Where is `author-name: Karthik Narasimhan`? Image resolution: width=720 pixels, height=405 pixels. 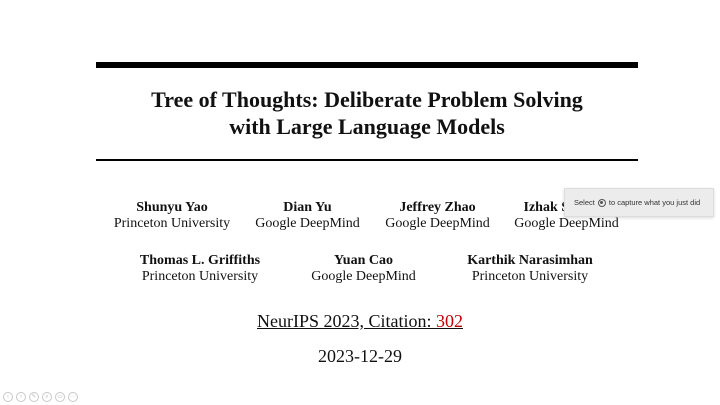
author-name: Karthik Narasimhan is located at coordinates (530, 260).